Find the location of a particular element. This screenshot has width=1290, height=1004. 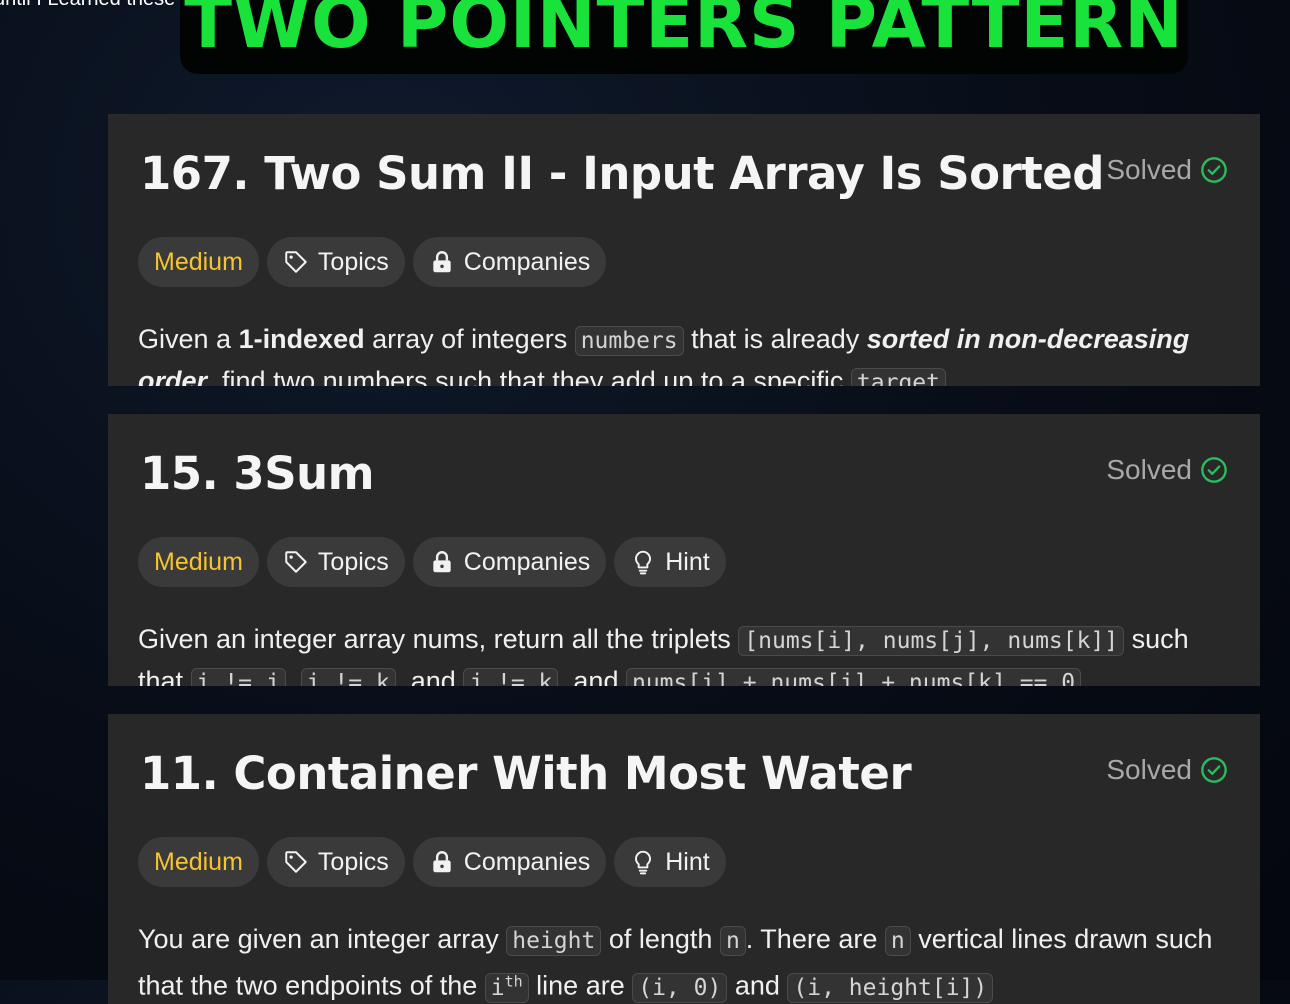

pattern-banner: TWO POINTERS PATTERN is located at coordinates (684, 37).